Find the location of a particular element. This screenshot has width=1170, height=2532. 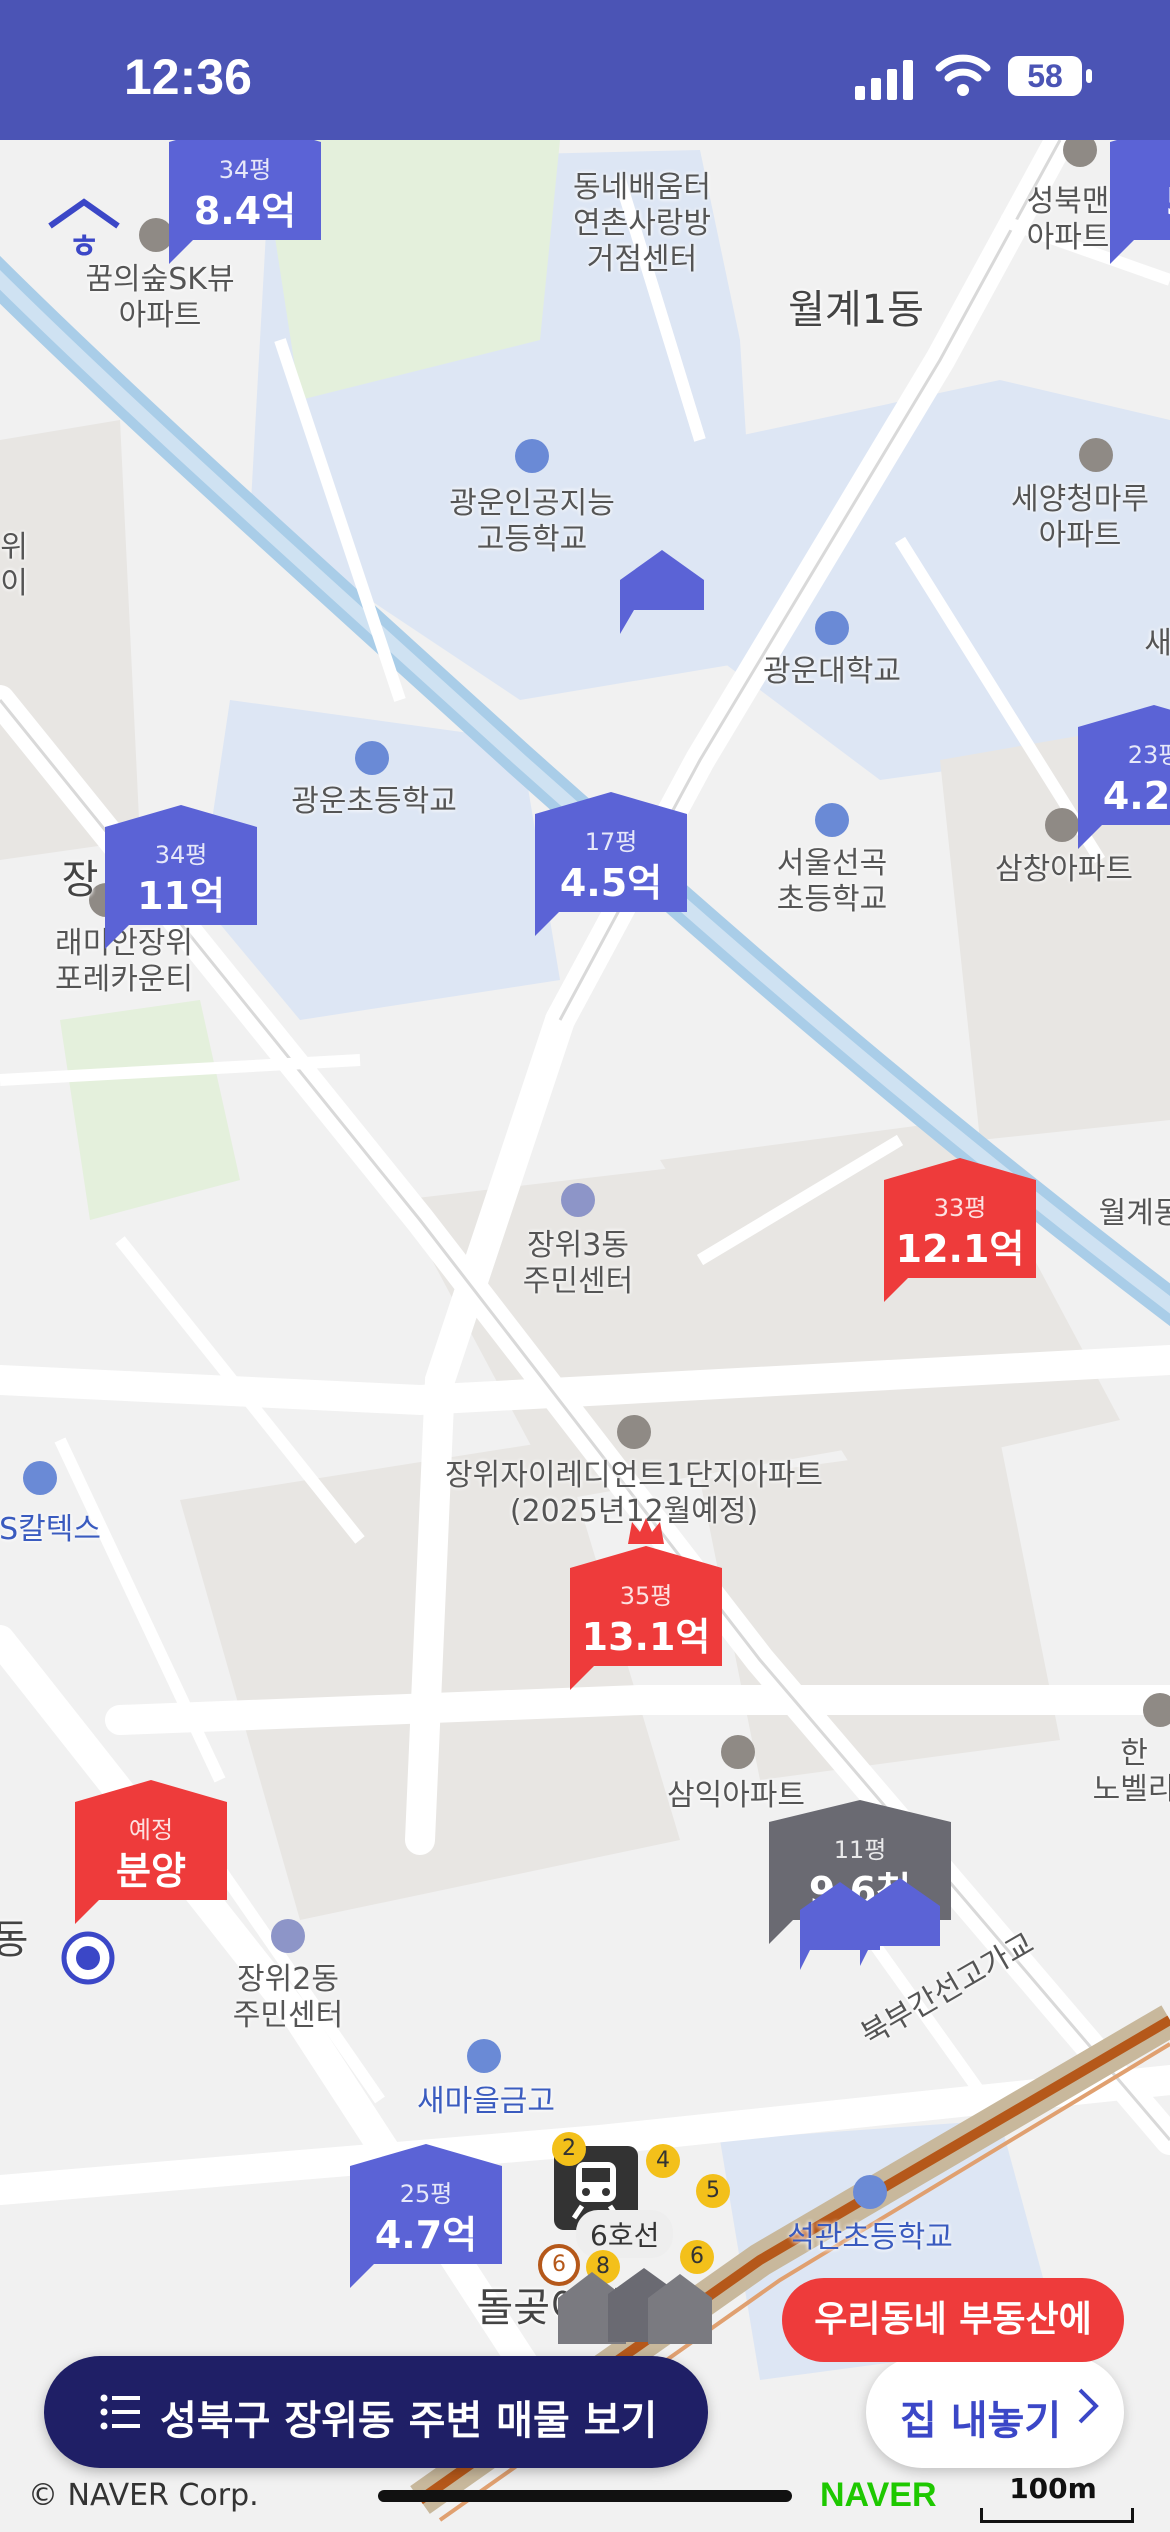

marker-price: 13.1억 is located at coordinates (646, 1637).